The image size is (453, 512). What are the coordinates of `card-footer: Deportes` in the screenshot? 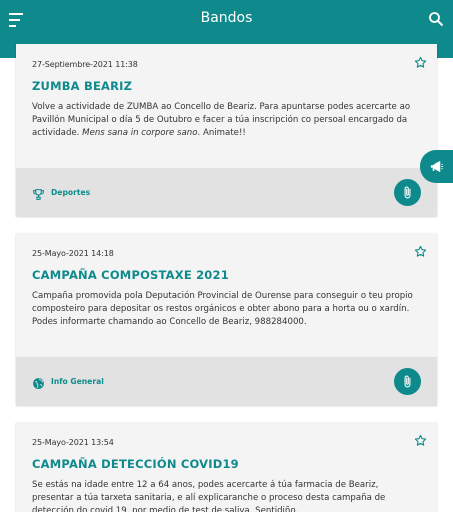 It's located at (226, 192).